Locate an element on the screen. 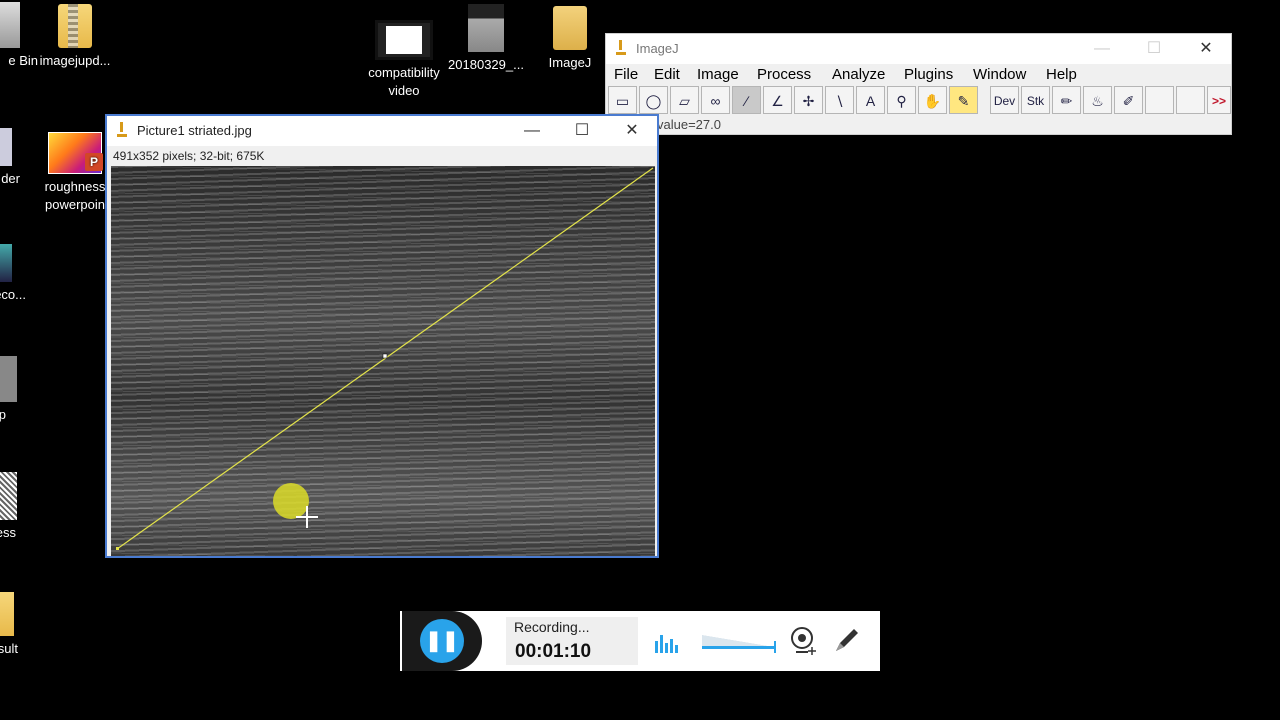 The height and width of the screenshot is (720, 1280). point-tool-icon: ✢ is located at coordinates (808, 100).